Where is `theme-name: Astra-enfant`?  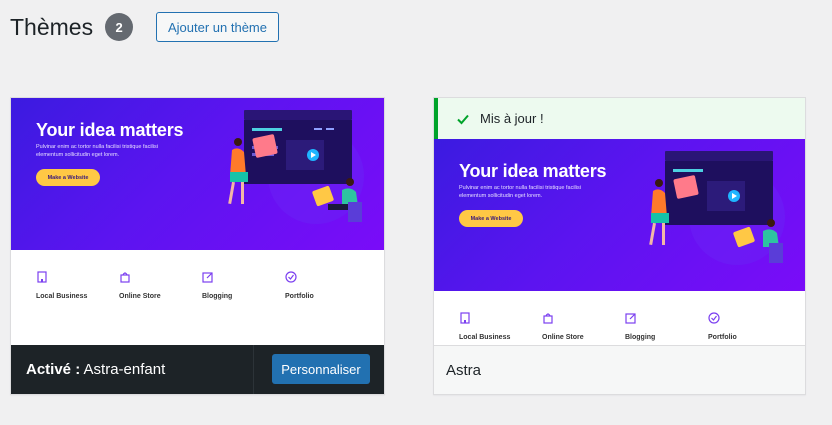 theme-name: Astra-enfant is located at coordinates (124, 369).